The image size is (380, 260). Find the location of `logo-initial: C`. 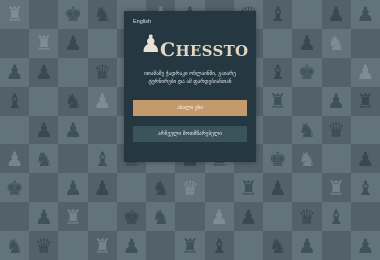

logo-initial: C is located at coordinates (168, 50).